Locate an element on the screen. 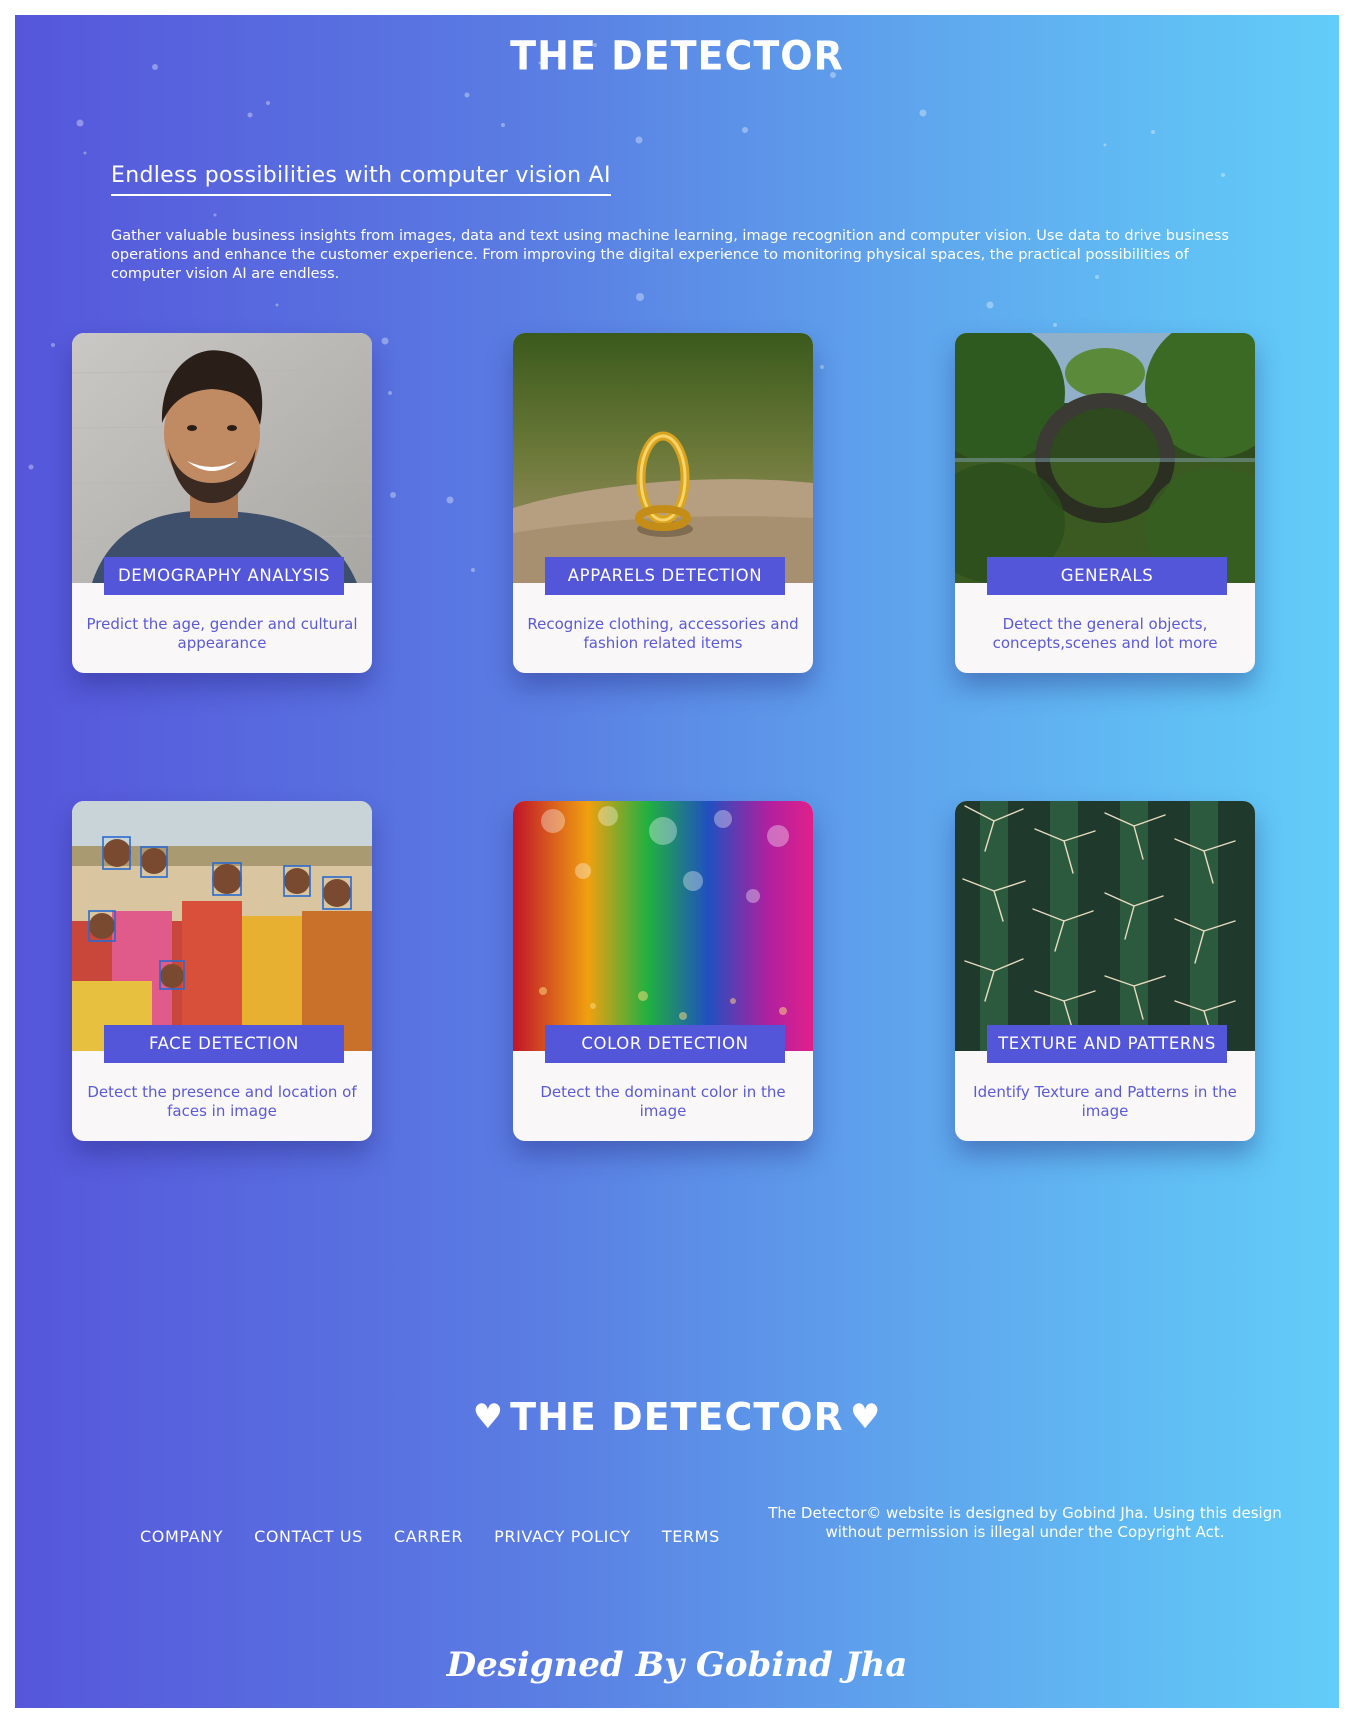 Image resolution: width=1354 pixels, height=1723 pixels. card-title: TEXTURE AND PATTERNS is located at coordinates (1107, 1044).